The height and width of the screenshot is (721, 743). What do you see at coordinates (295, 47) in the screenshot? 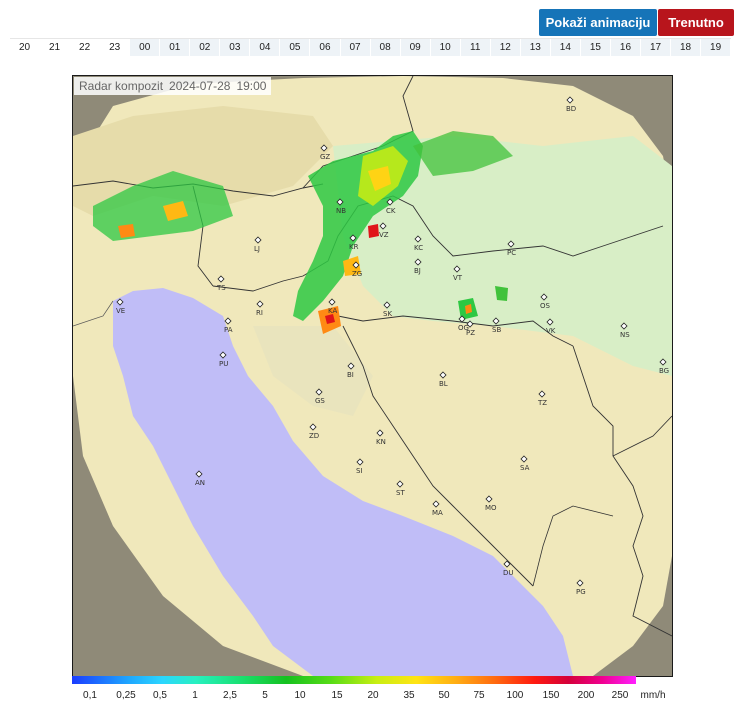
I see `hour-05: 05` at bounding box center [295, 47].